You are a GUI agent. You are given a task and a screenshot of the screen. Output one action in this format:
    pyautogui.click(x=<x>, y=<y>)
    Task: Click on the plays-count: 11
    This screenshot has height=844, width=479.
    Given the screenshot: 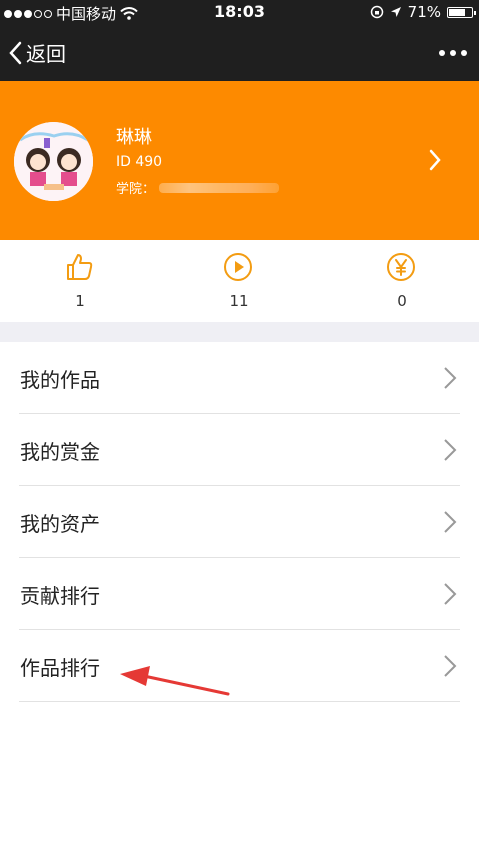 What is the action you would take?
    pyautogui.click(x=239, y=301)
    